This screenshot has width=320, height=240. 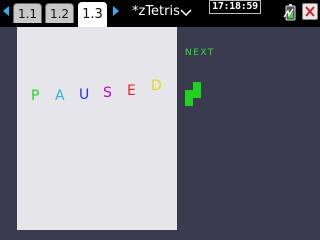 I want to click on close-button, so click(x=310, y=11).